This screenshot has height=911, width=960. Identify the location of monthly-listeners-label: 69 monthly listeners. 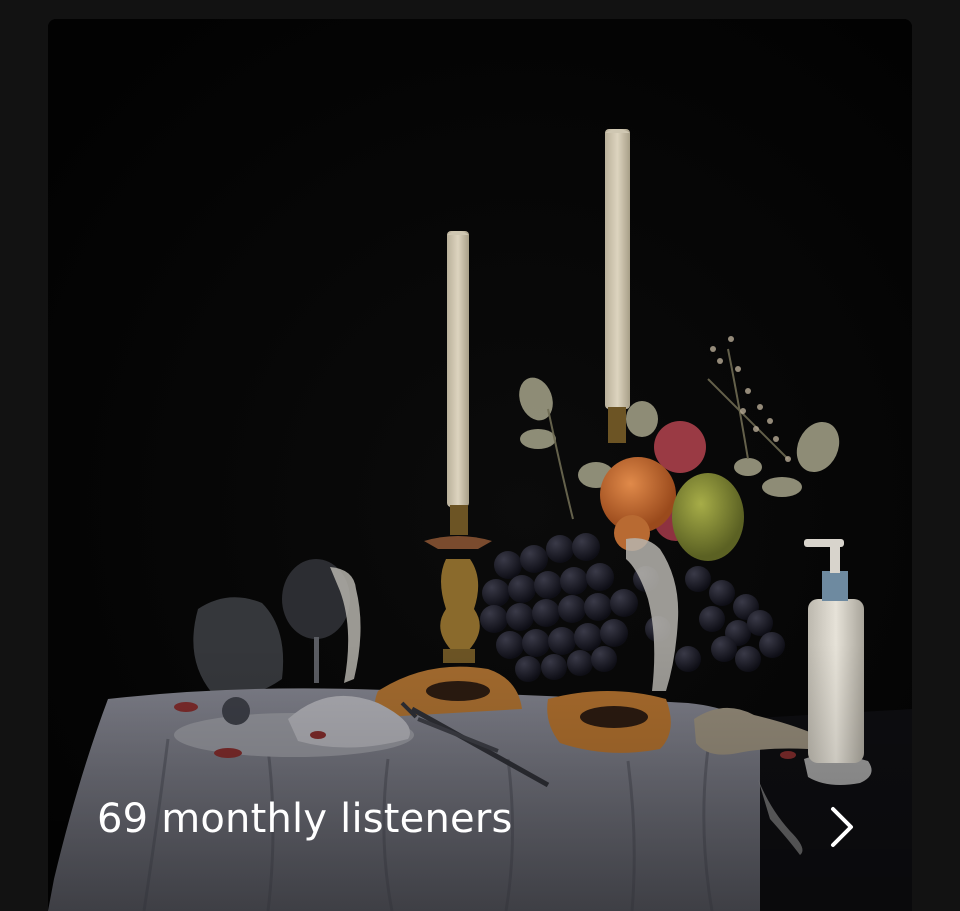
(305, 819).